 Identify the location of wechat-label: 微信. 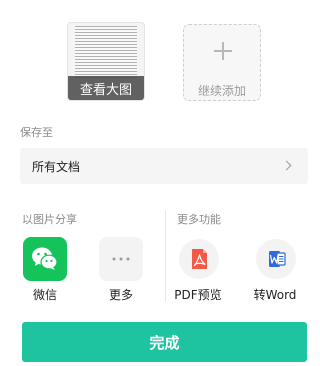
(44, 295).